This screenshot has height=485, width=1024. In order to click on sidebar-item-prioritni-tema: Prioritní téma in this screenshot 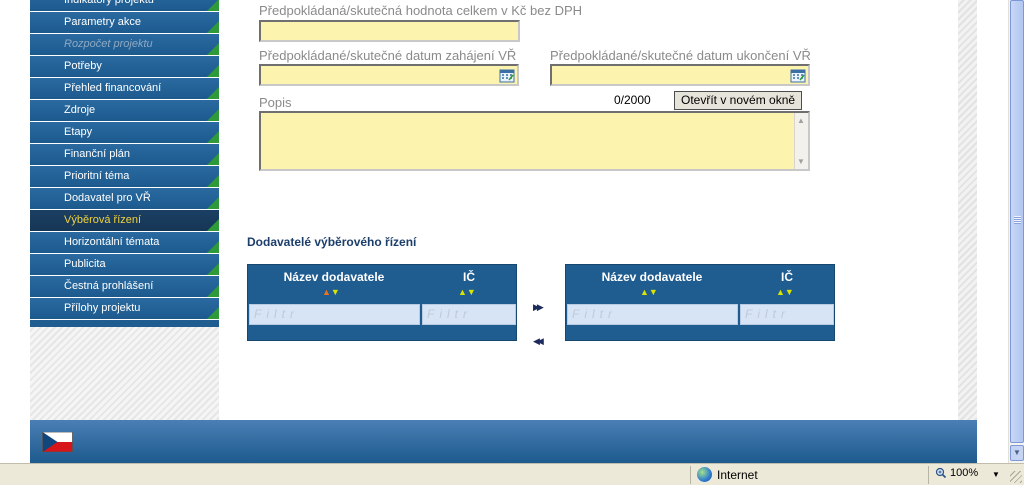, I will do `click(124, 177)`.